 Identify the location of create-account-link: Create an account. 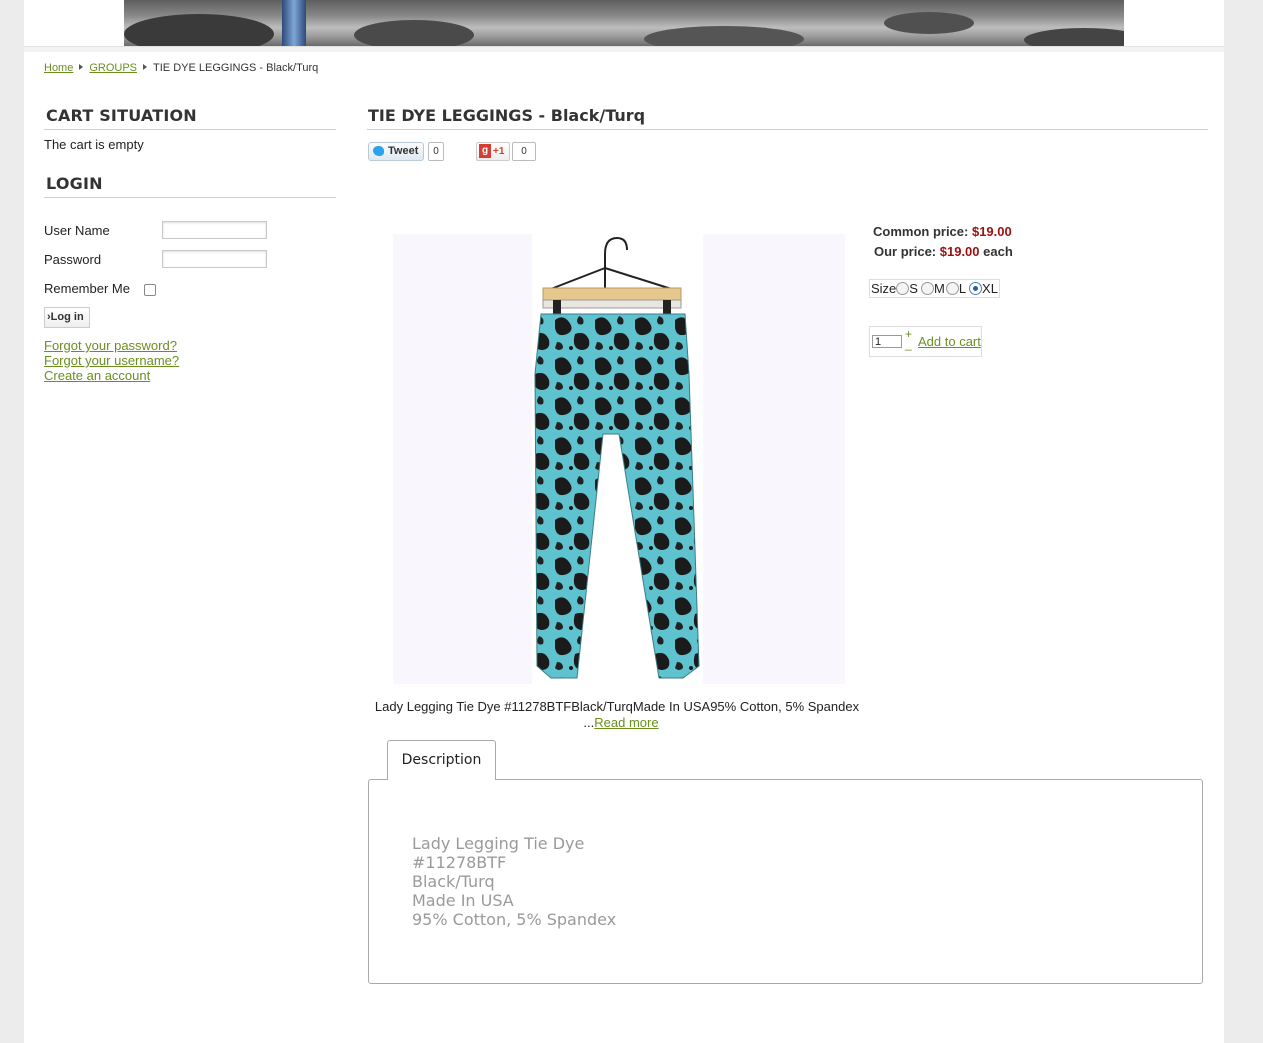
(97, 375).